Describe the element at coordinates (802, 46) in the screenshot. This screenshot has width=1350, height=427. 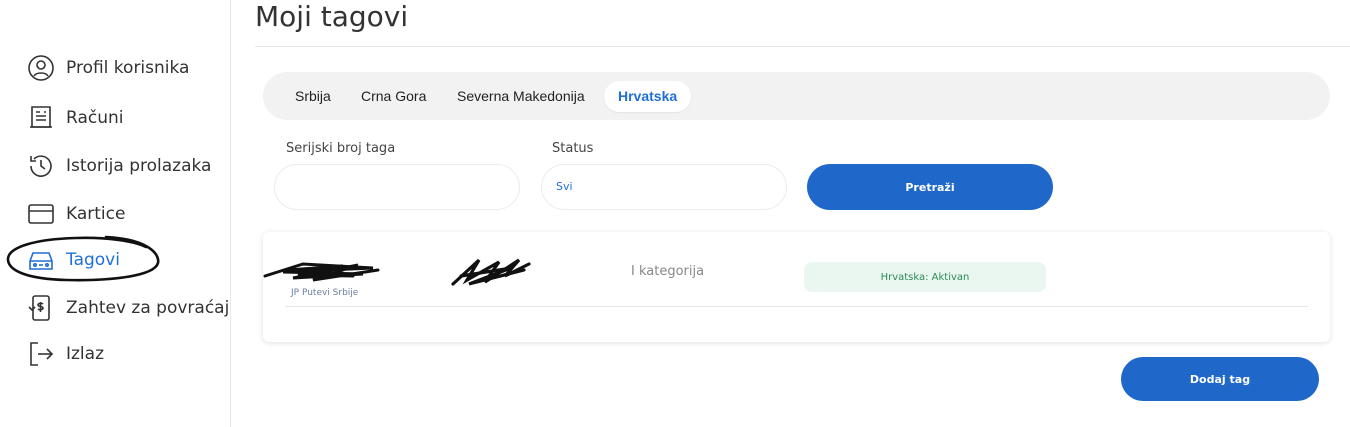
I see `title-divider` at that location.